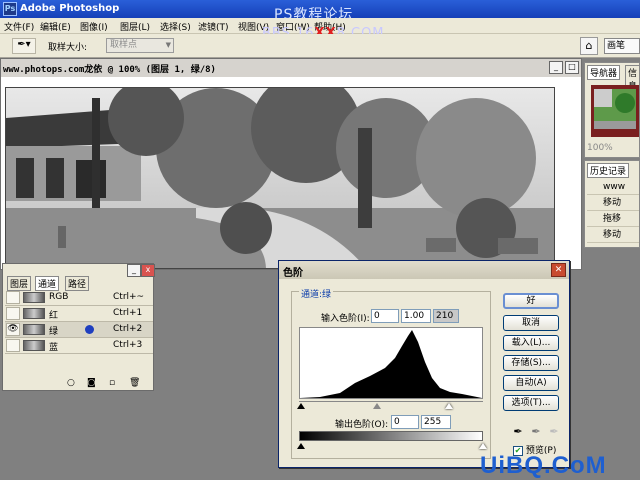 The width and height of the screenshot is (640, 480). Describe the element at coordinates (613, 188) in the screenshot. I see `history-row: www` at that location.